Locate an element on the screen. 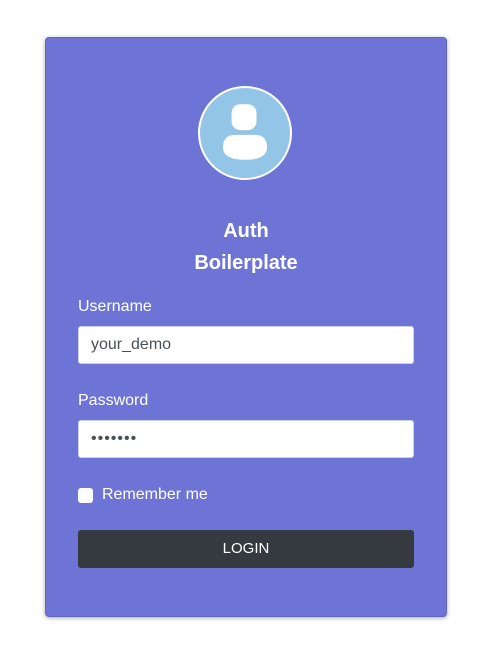 The image size is (492, 654). remember-me: Remember me is located at coordinates (143, 495).